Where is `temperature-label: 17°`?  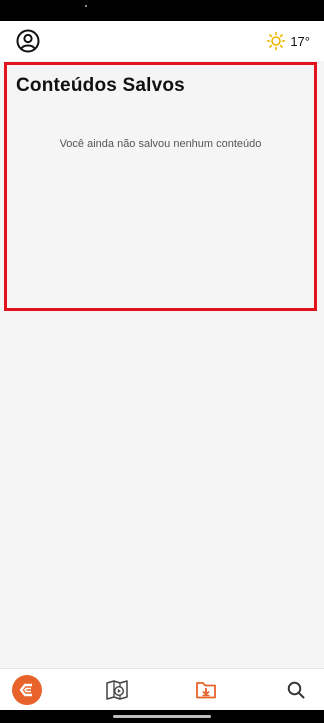 temperature-label: 17° is located at coordinates (300, 41).